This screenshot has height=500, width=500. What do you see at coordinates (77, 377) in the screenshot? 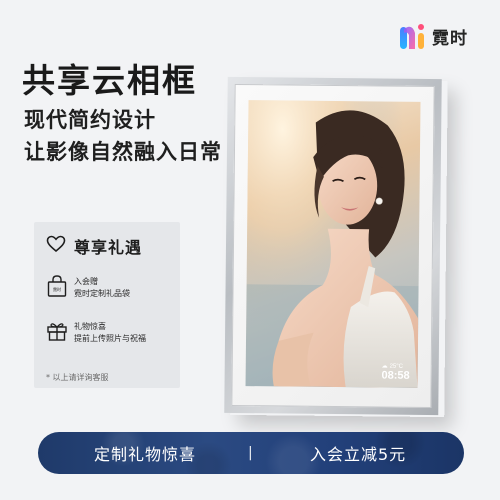
I see `footnote: * 以上请详询客服` at bounding box center [77, 377].